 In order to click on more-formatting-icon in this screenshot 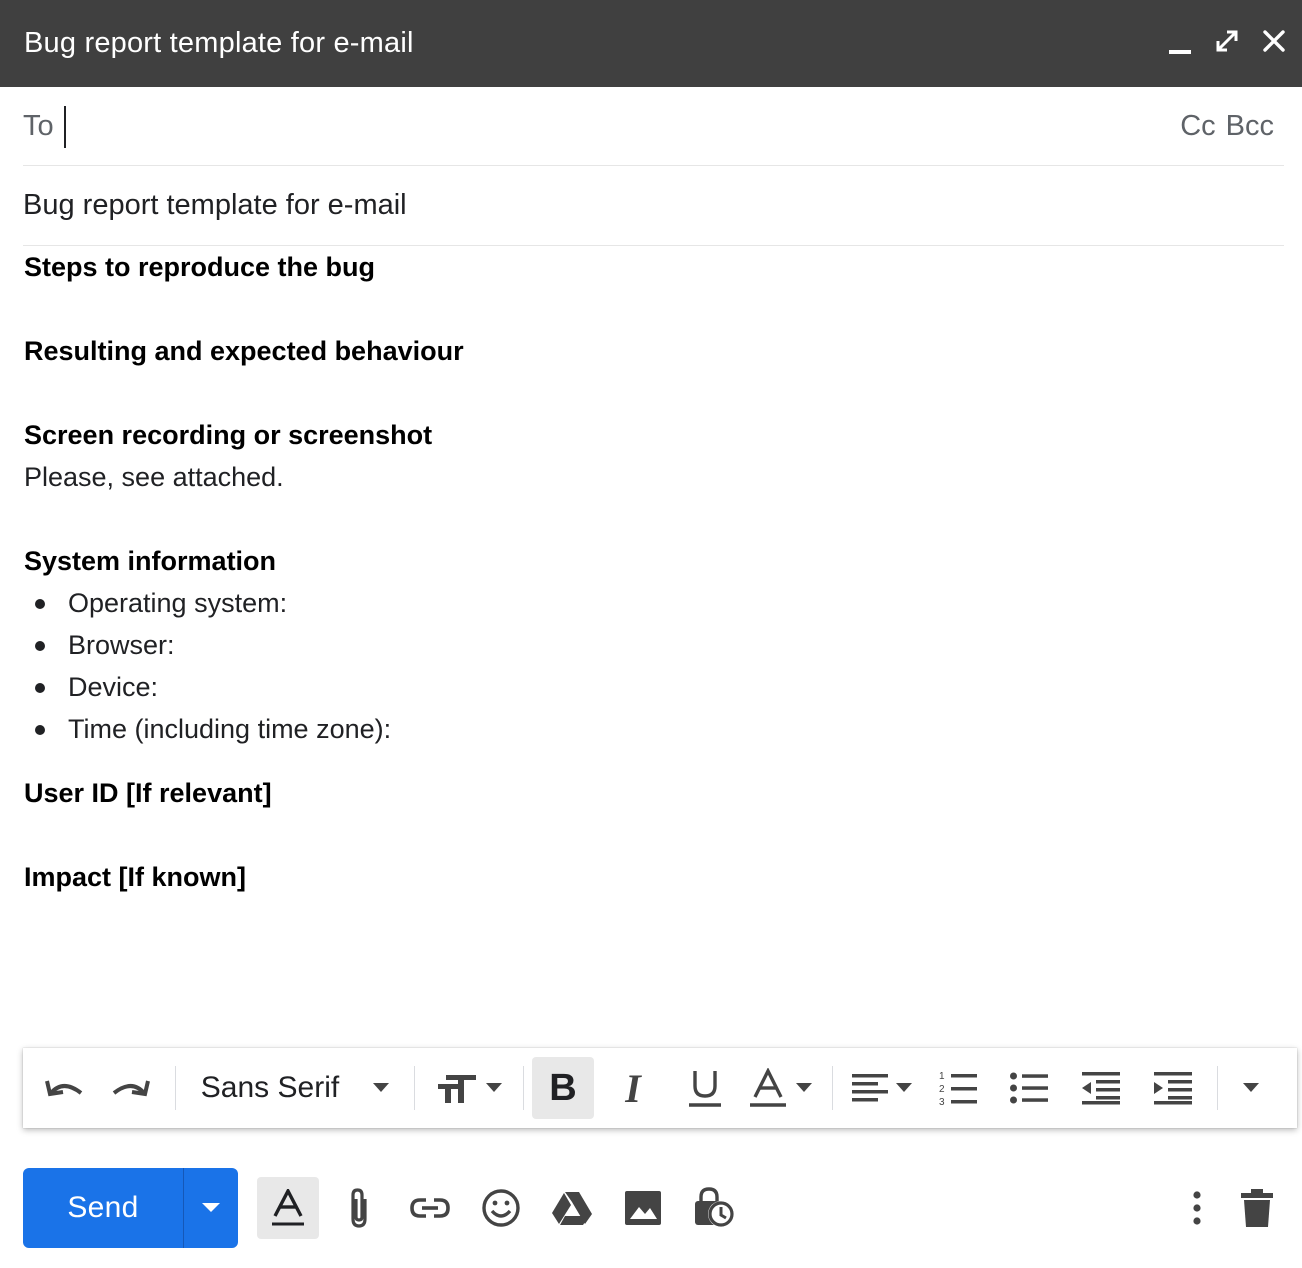, I will do `click(1251, 1087)`.